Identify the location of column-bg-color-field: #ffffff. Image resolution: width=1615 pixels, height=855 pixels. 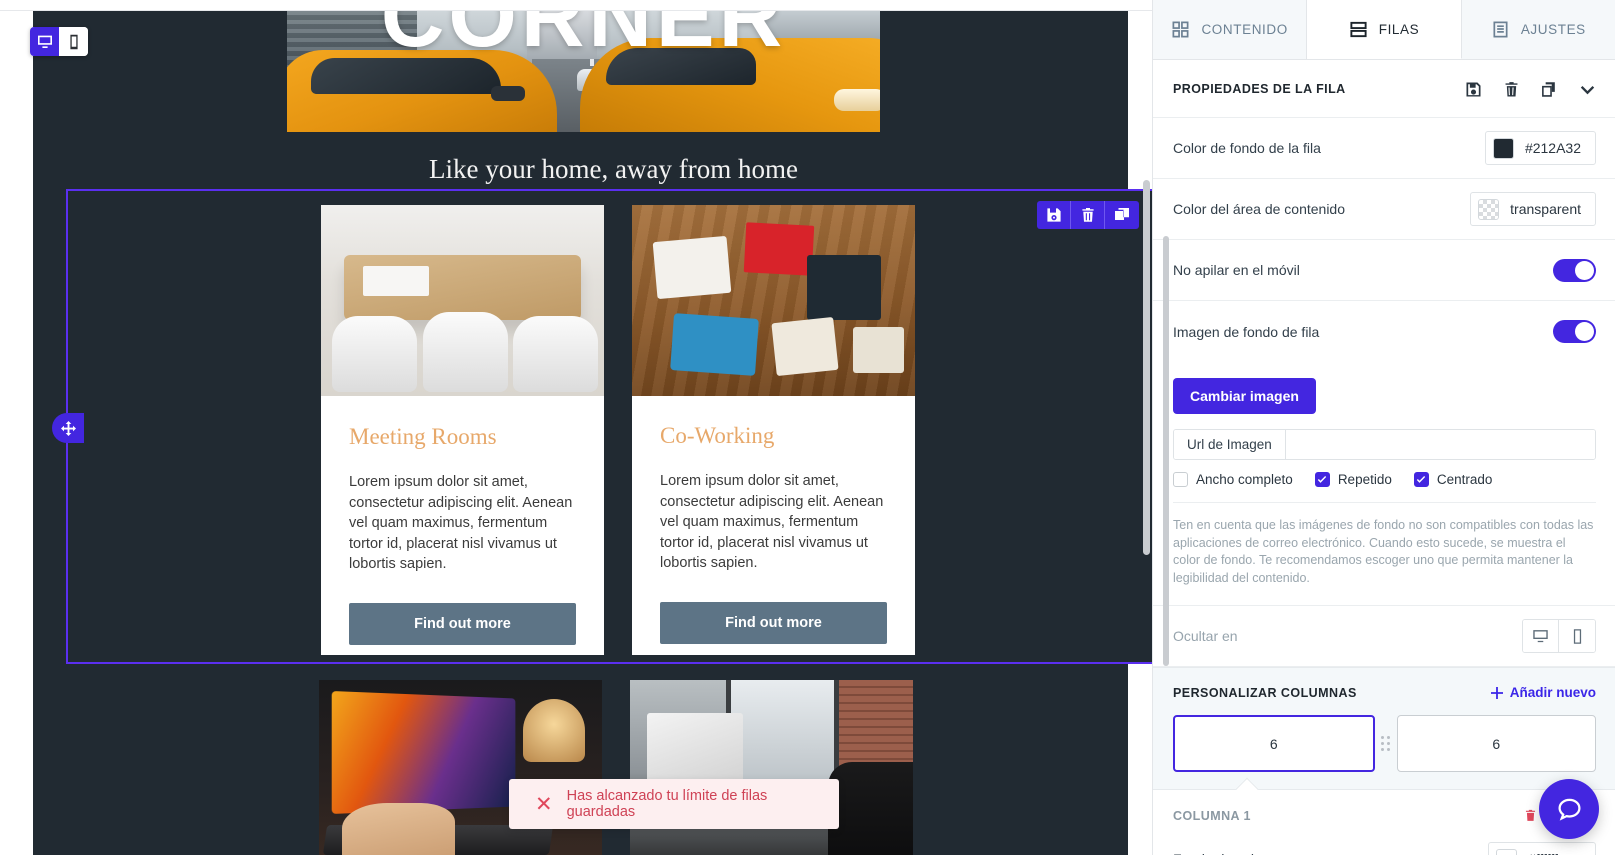
(1542, 848).